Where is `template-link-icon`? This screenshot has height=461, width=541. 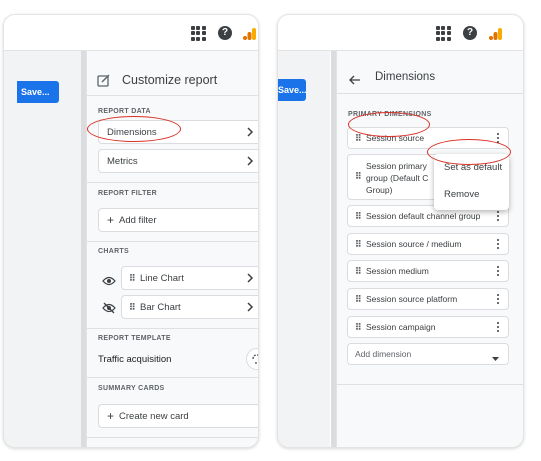
template-link-icon is located at coordinates (252, 359).